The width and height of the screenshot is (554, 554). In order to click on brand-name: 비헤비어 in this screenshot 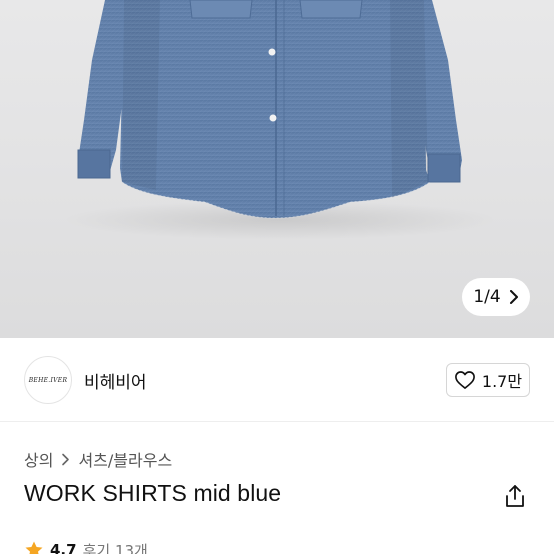, I will do `click(115, 380)`.